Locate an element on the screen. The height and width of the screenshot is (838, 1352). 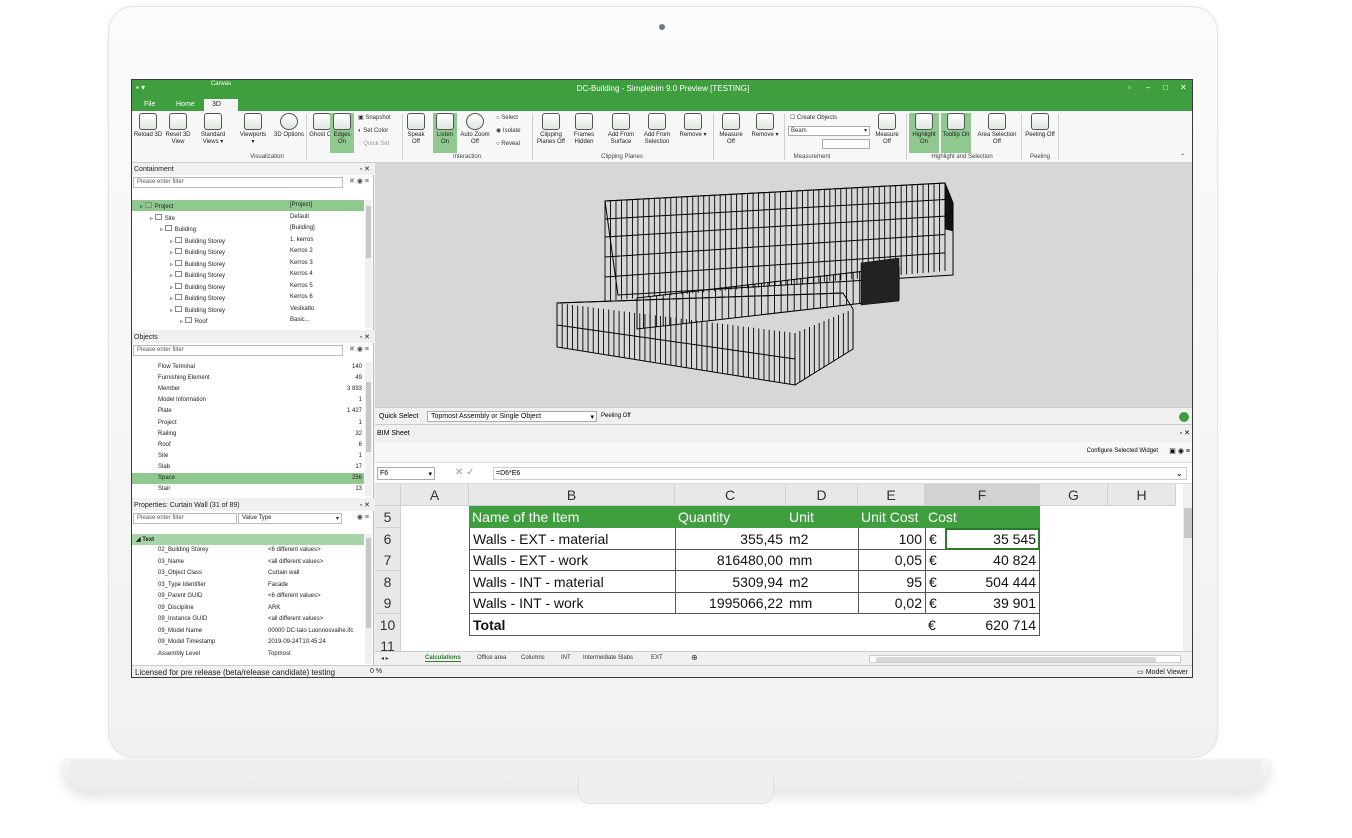
objects-scrollbar is located at coordinates (368, 429).